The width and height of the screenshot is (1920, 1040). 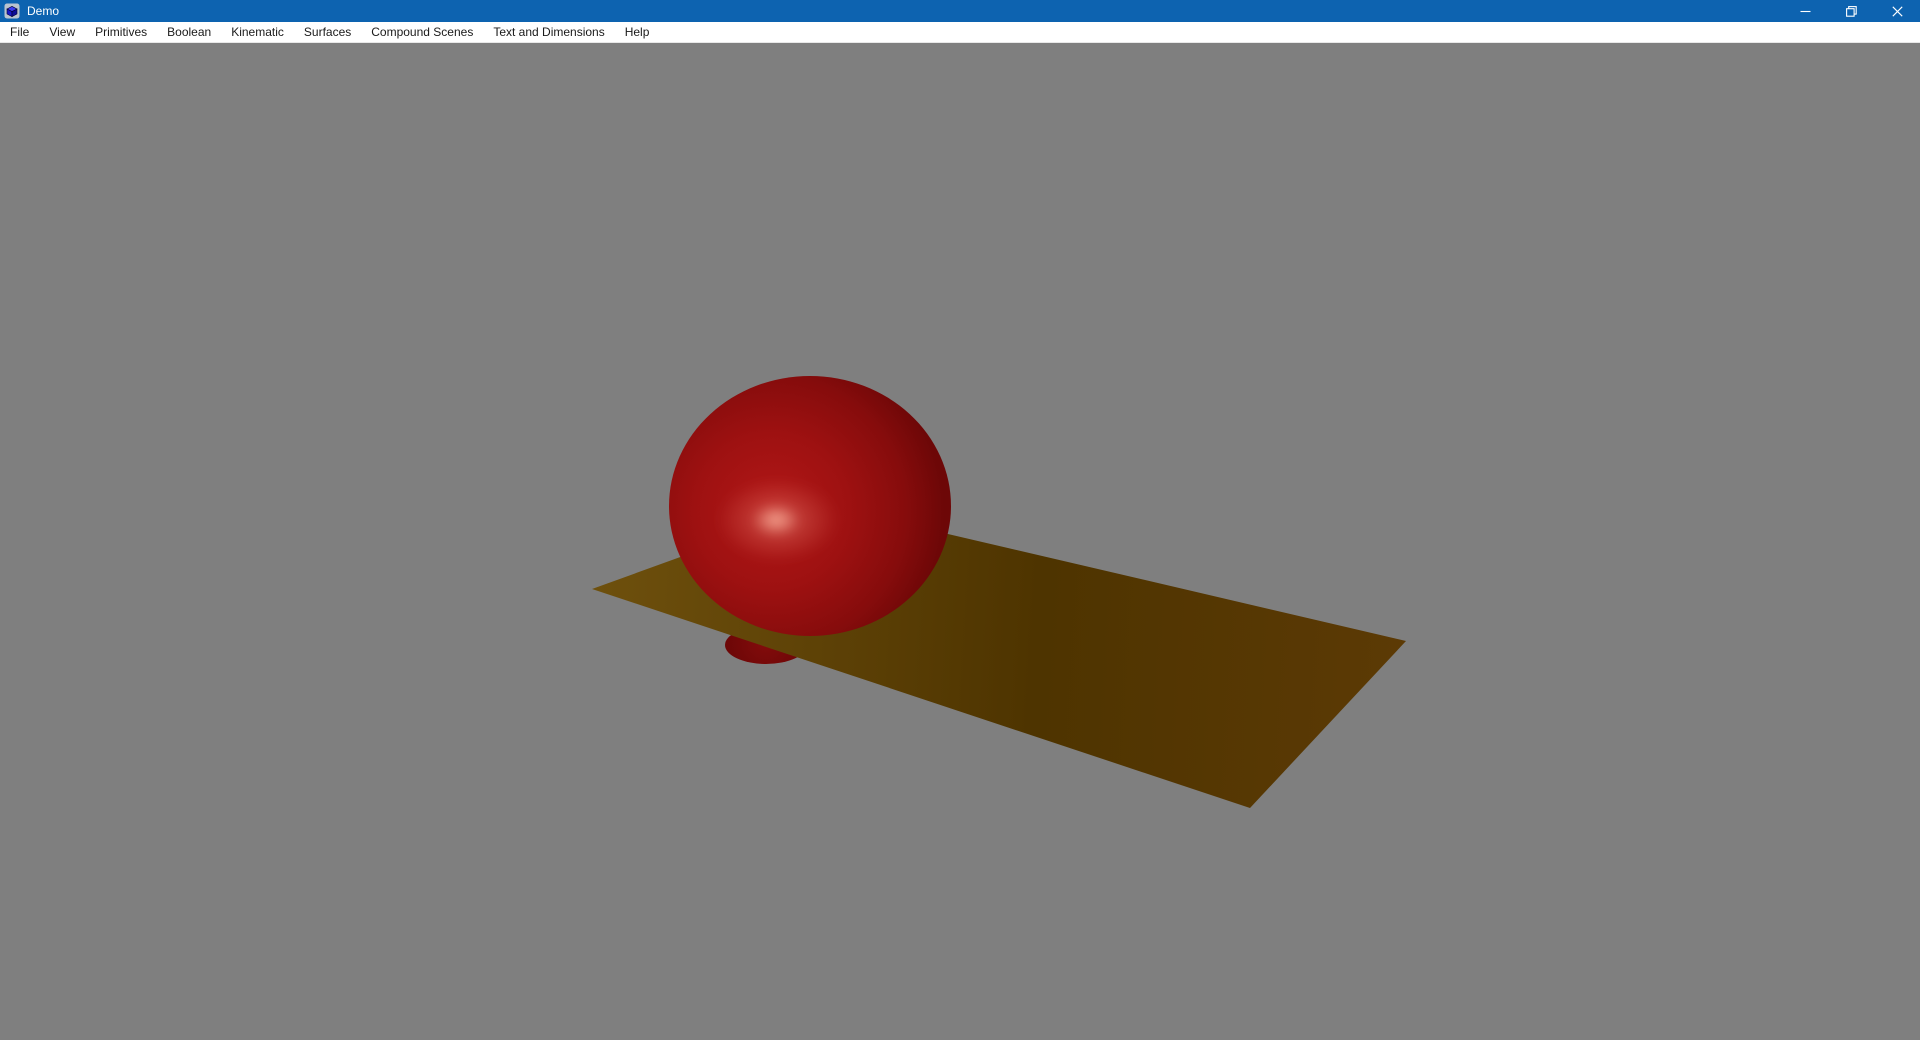 I want to click on minimize-icon, so click(x=1805, y=11).